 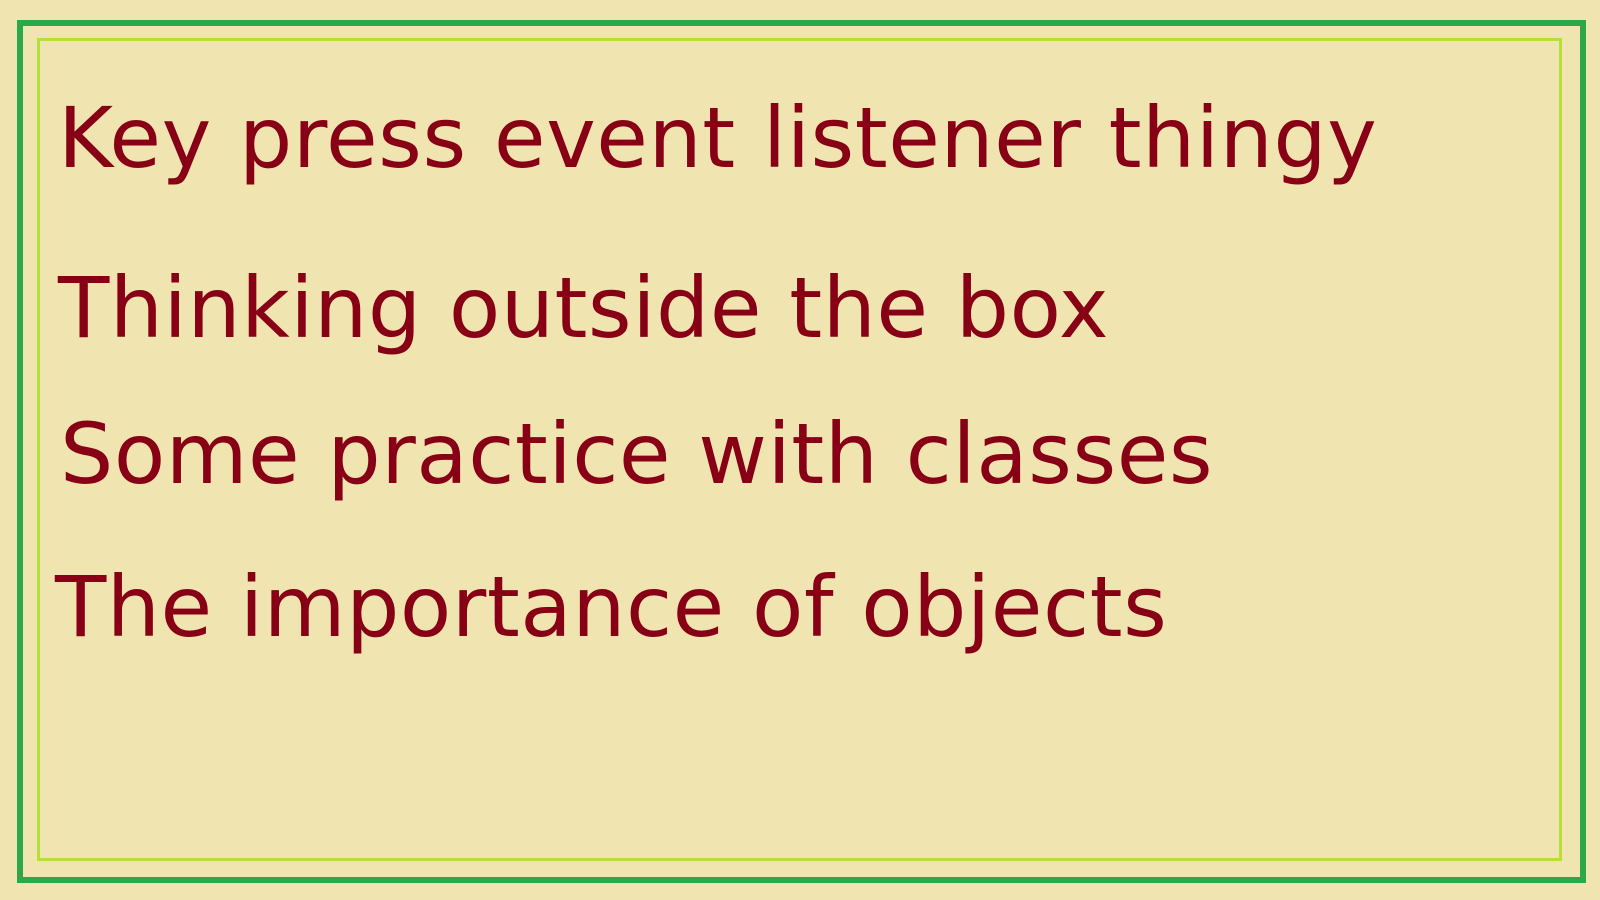 What do you see at coordinates (637, 454) in the screenshot?
I see `text-line-3: Some practice with classes` at bounding box center [637, 454].